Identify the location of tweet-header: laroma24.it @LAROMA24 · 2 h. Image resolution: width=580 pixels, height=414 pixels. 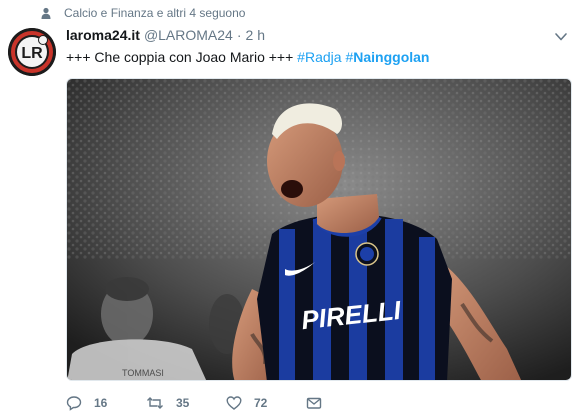
(165, 36).